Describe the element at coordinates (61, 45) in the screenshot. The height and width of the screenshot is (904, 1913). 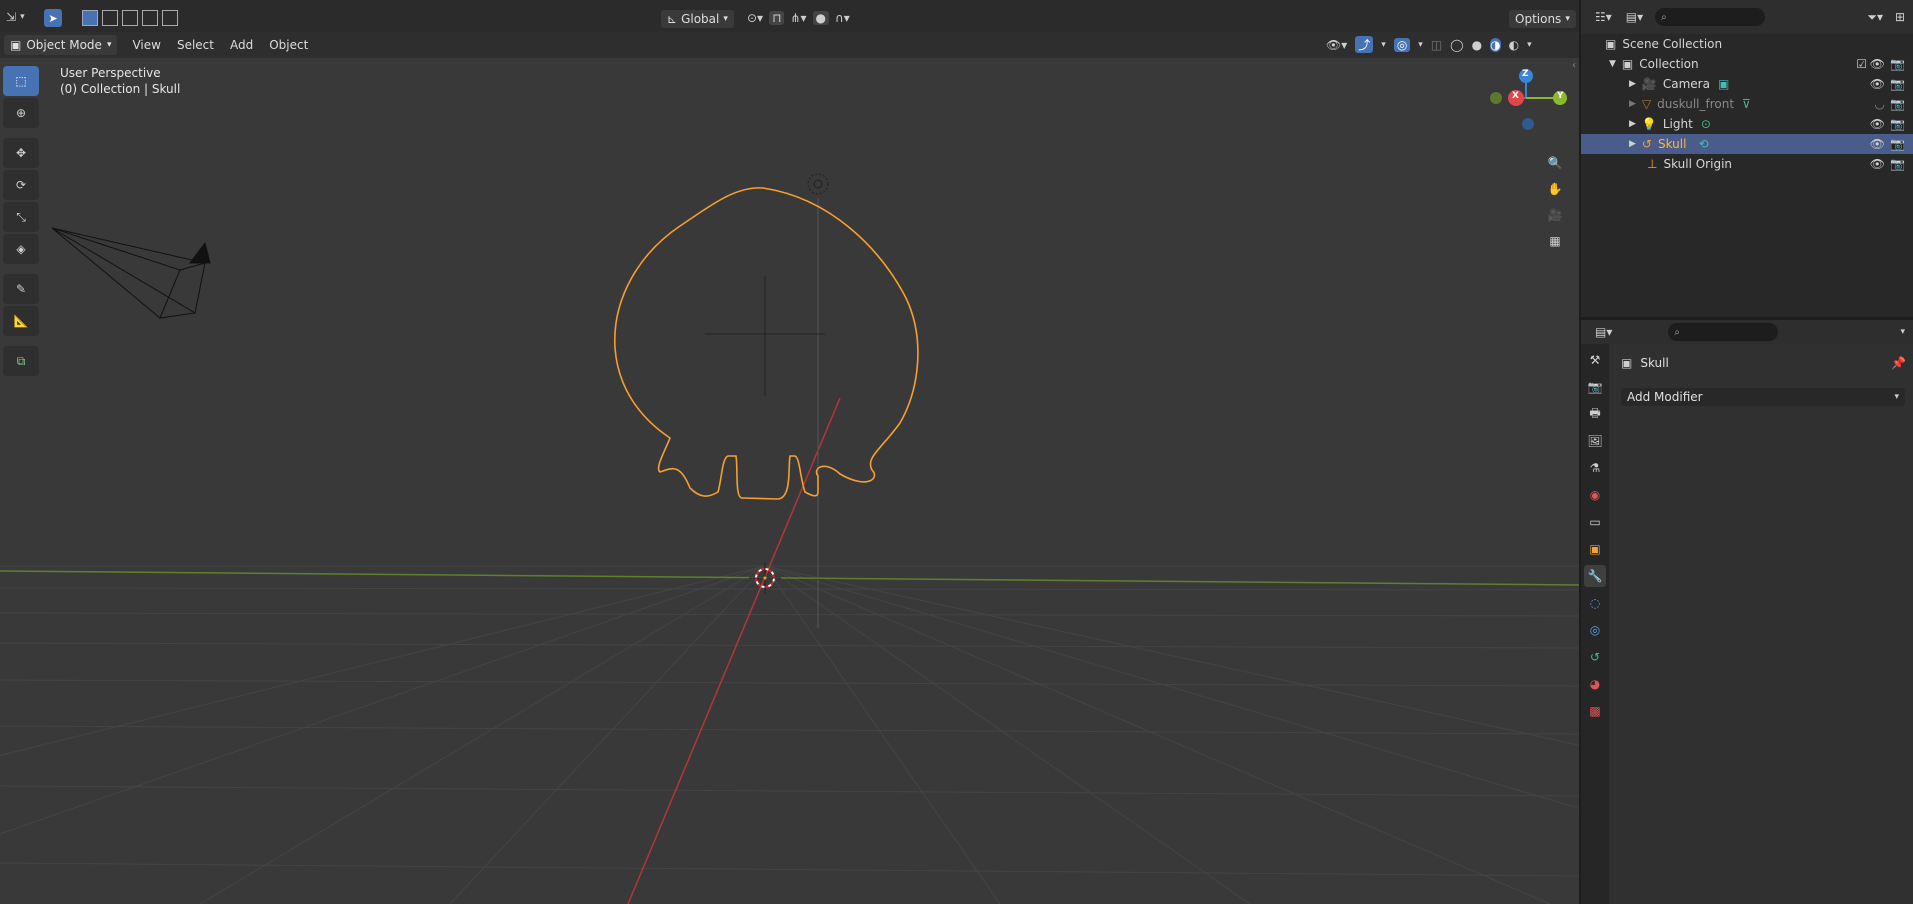
I see `mode-selector: ▣ Object Mode ▾` at that location.